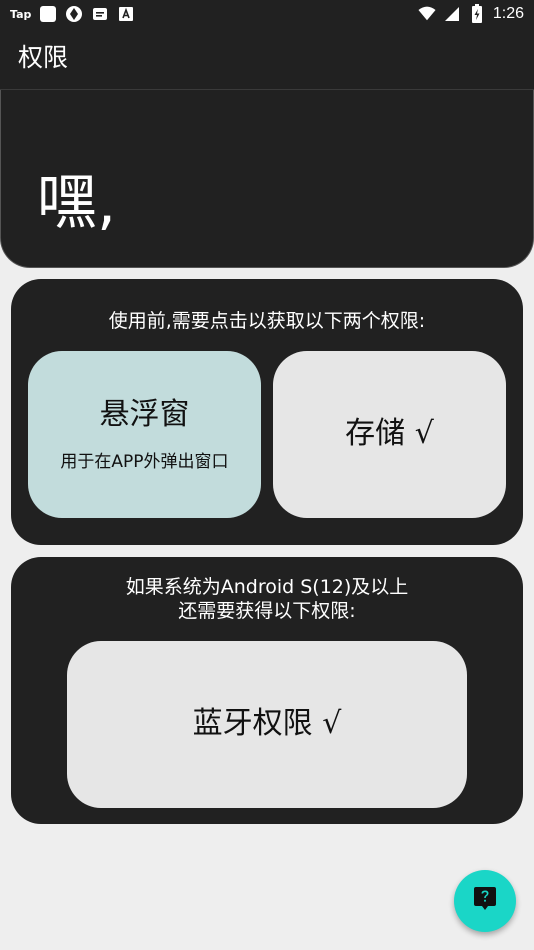 This screenshot has height=950, width=534. What do you see at coordinates (21, 14) in the screenshot?
I see `tap-badge: Tap` at bounding box center [21, 14].